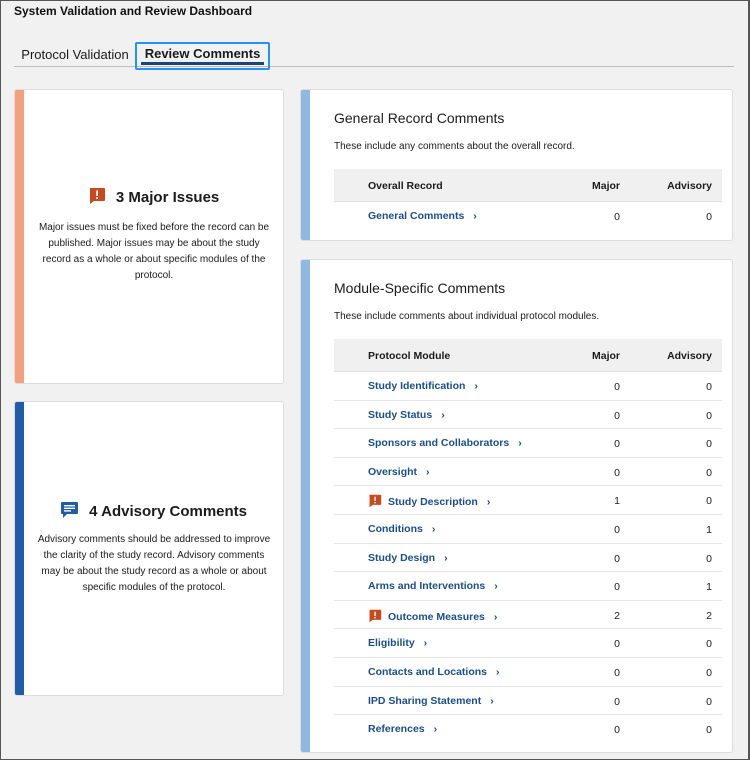  Describe the element at coordinates (433, 502) in the screenshot. I see `row-label: Study Description` at that location.